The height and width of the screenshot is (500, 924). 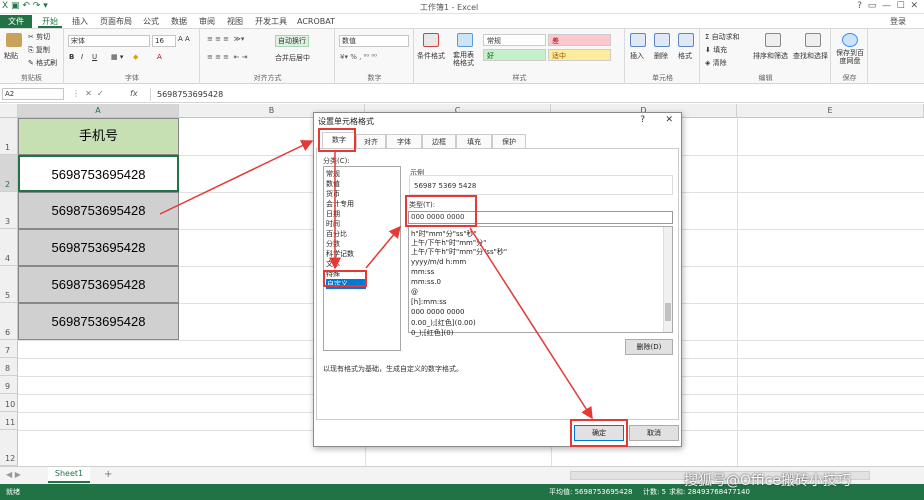 What do you see at coordinates (466, 59) in the screenshot?
I see `table-format-button: 套用表格格式` at bounding box center [466, 59].